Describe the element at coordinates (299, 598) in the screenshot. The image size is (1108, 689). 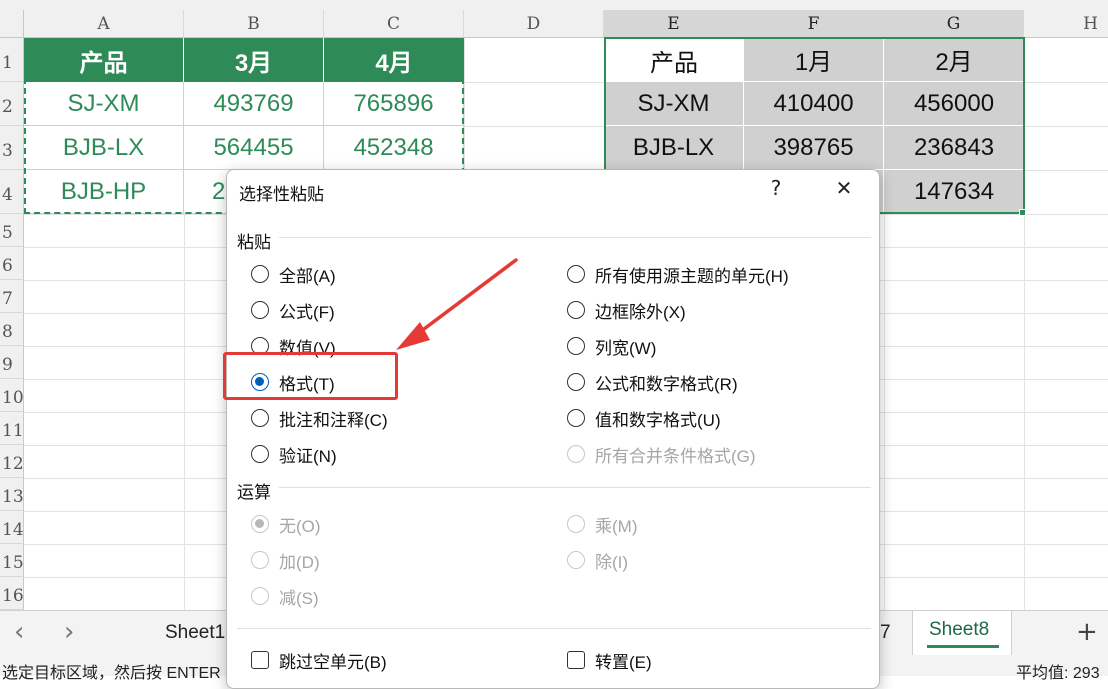
I see `option-label: 减(S)` at that location.